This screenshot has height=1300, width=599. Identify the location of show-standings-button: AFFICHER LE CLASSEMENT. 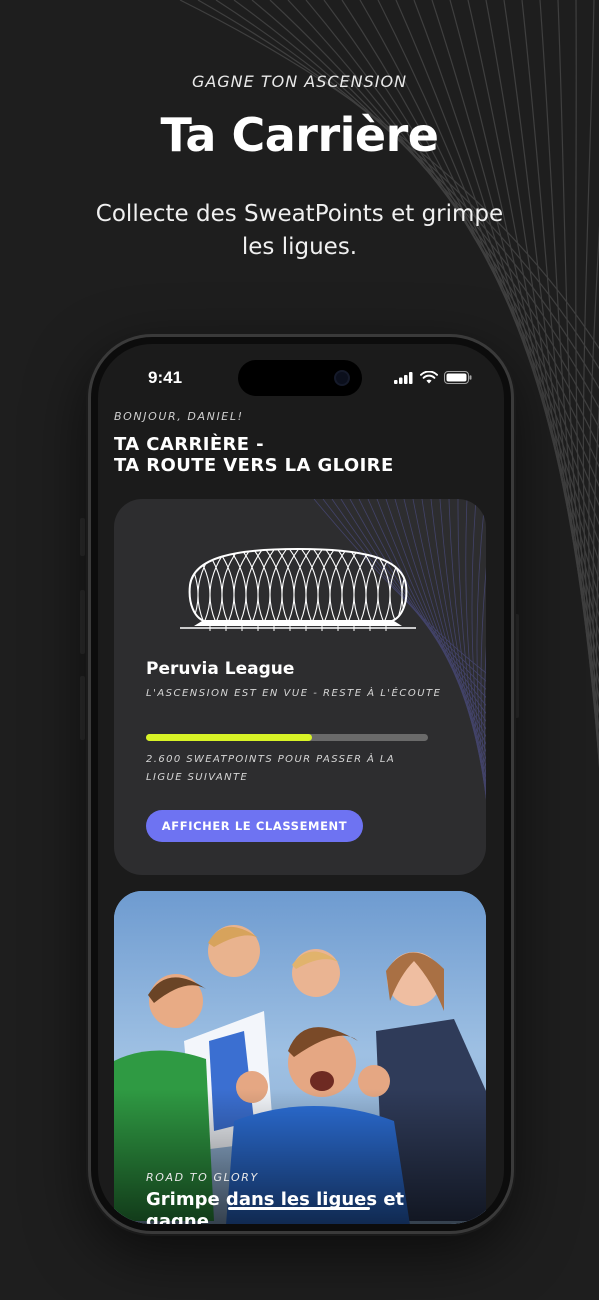
(254, 826).